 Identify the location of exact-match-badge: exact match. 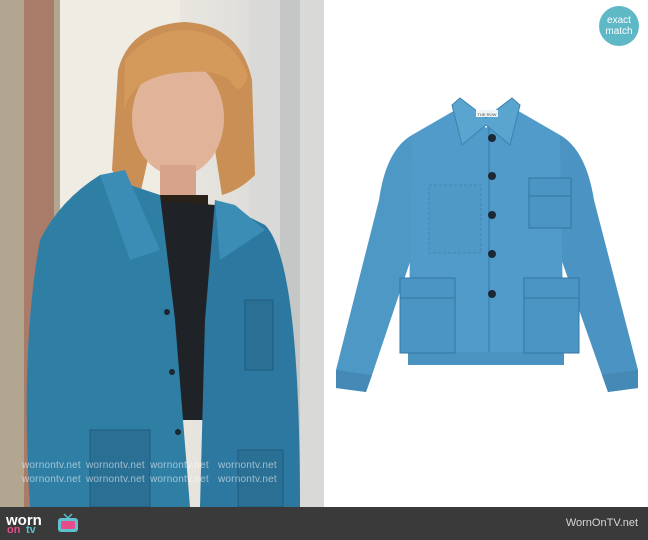
(619, 26).